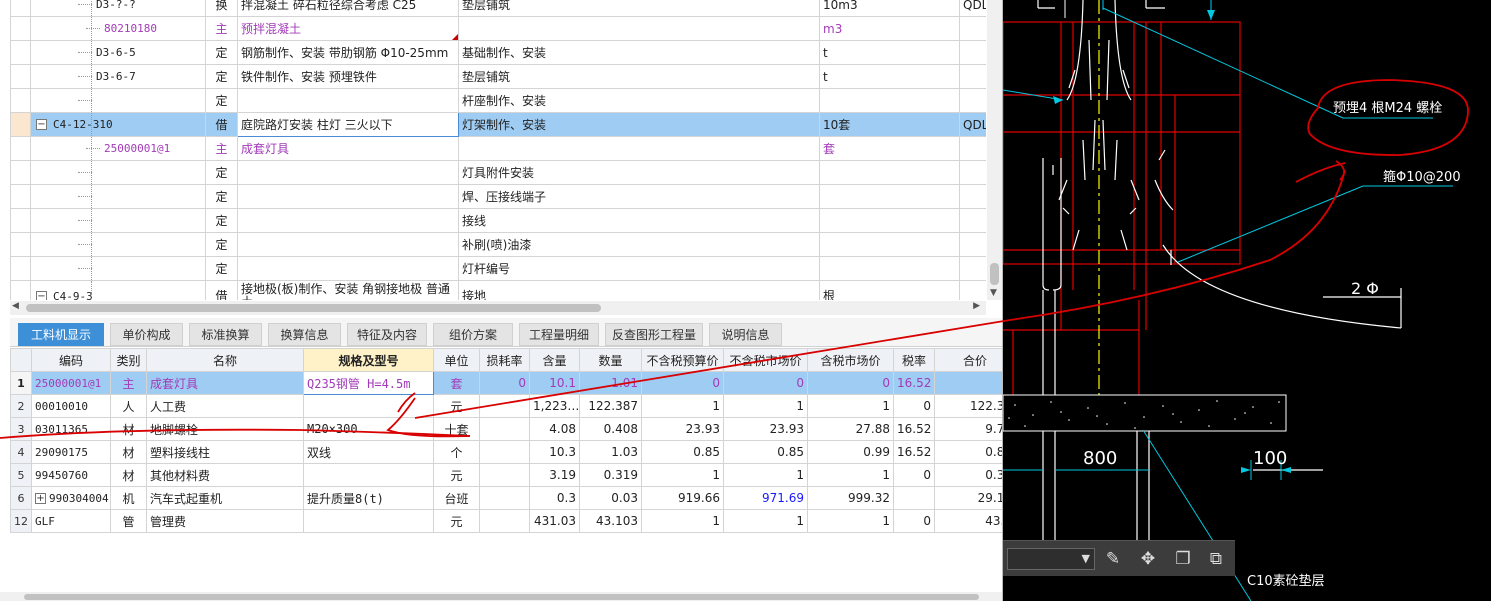 This screenshot has width=1491, height=601. What do you see at coordinates (765, 498) in the screenshot?
I see `p2-cell: 971.69` at bounding box center [765, 498].